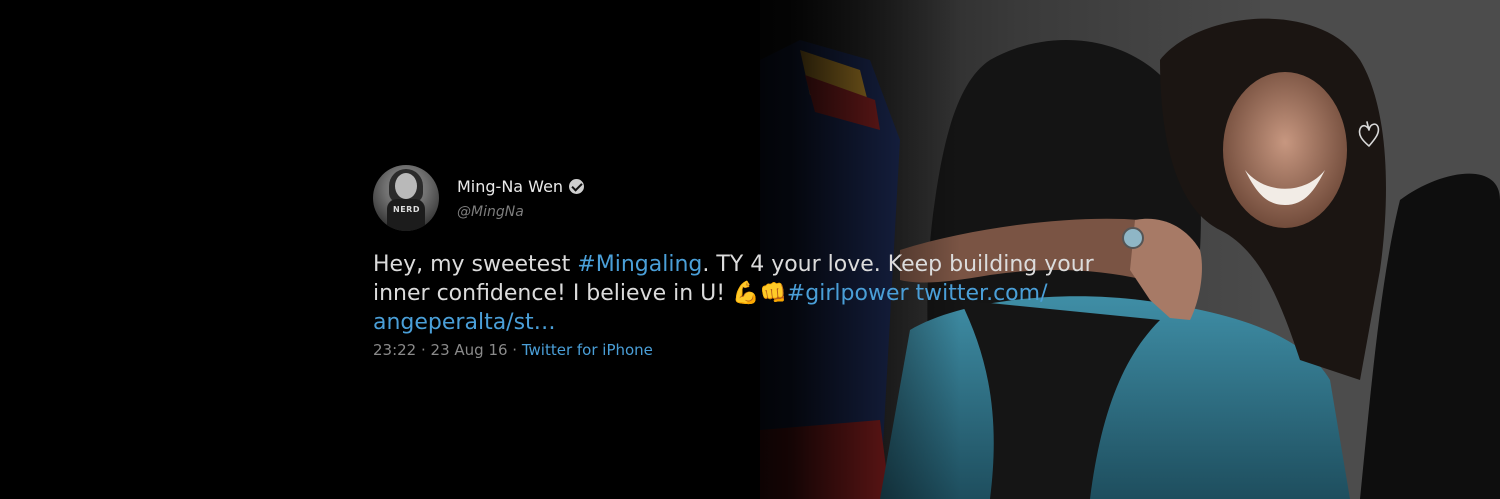 This screenshot has height=499, width=1500. I want to click on author-names: Ming-Na Wen @MingNa, so click(521, 198).